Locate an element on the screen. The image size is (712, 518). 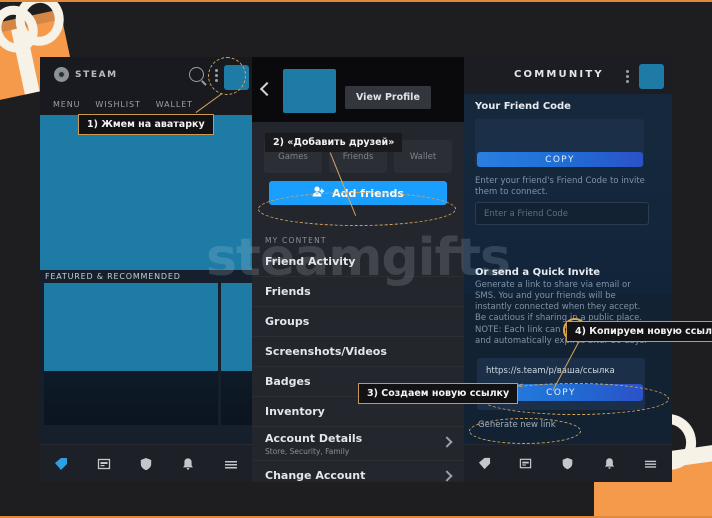
nav-item-wallet: WALLET is located at coordinates (174, 104).